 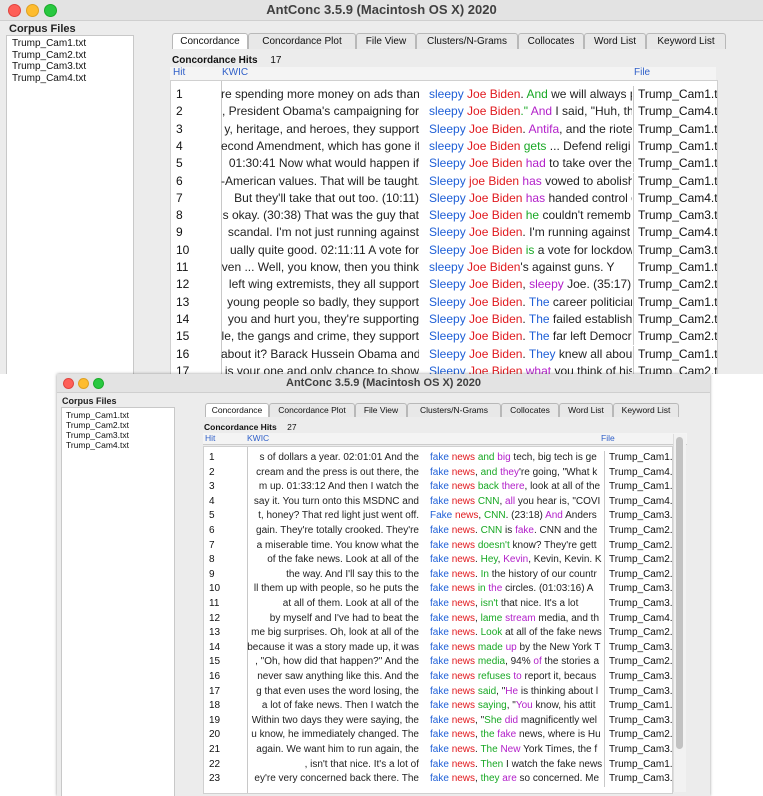 What do you see at coordinates (321, 368) in the screenshot?
I see `left-context: is your one and only chance to show` at bounding box center [321, 368].